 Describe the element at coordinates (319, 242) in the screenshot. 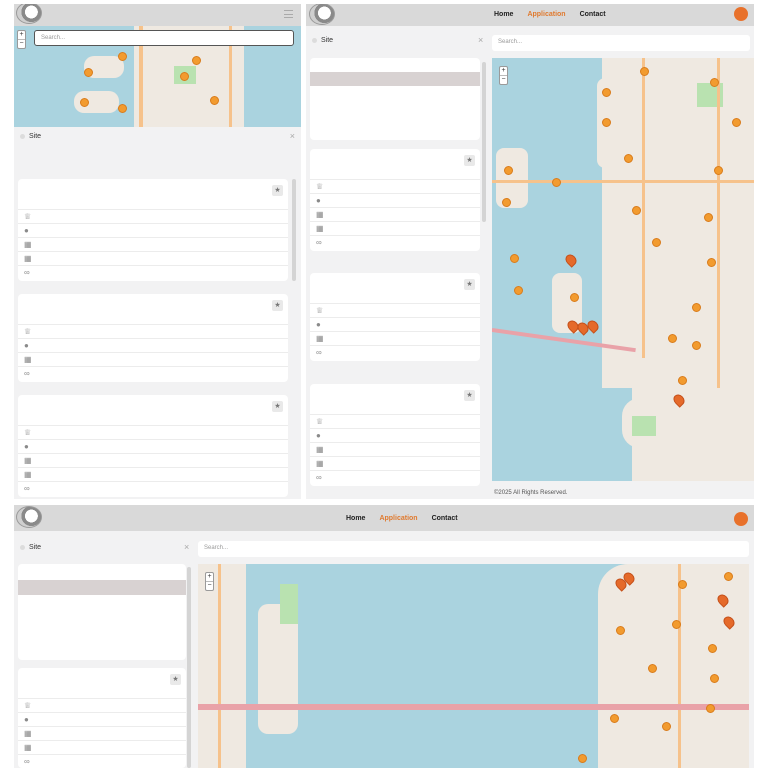

I see `link-icon: ∞` at that location.